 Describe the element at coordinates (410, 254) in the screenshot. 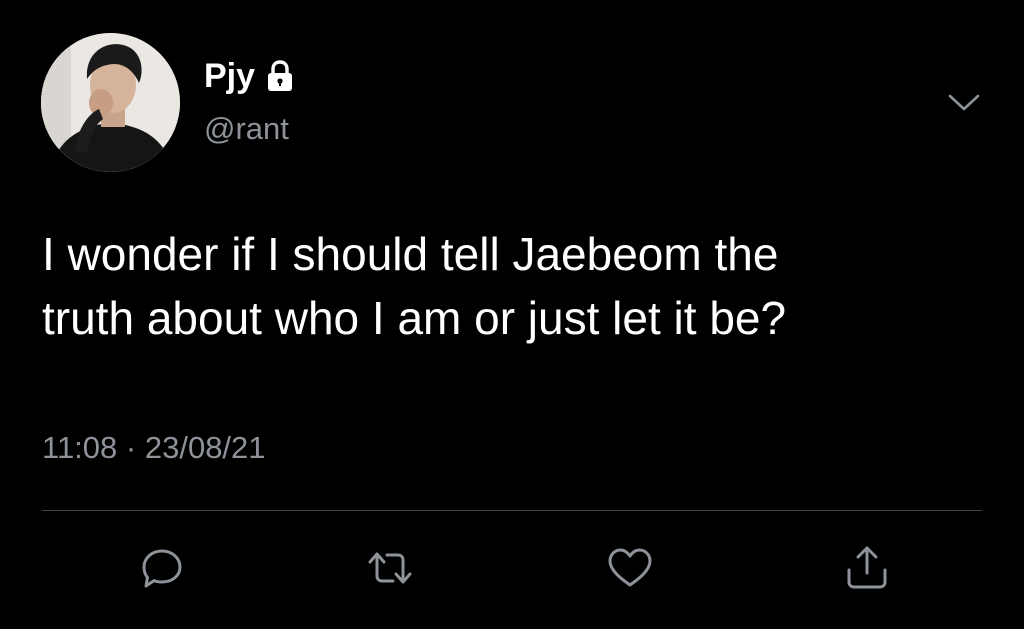

I see `tweet-text-line: I wonder if I should tell Jaebeom the` at that location.